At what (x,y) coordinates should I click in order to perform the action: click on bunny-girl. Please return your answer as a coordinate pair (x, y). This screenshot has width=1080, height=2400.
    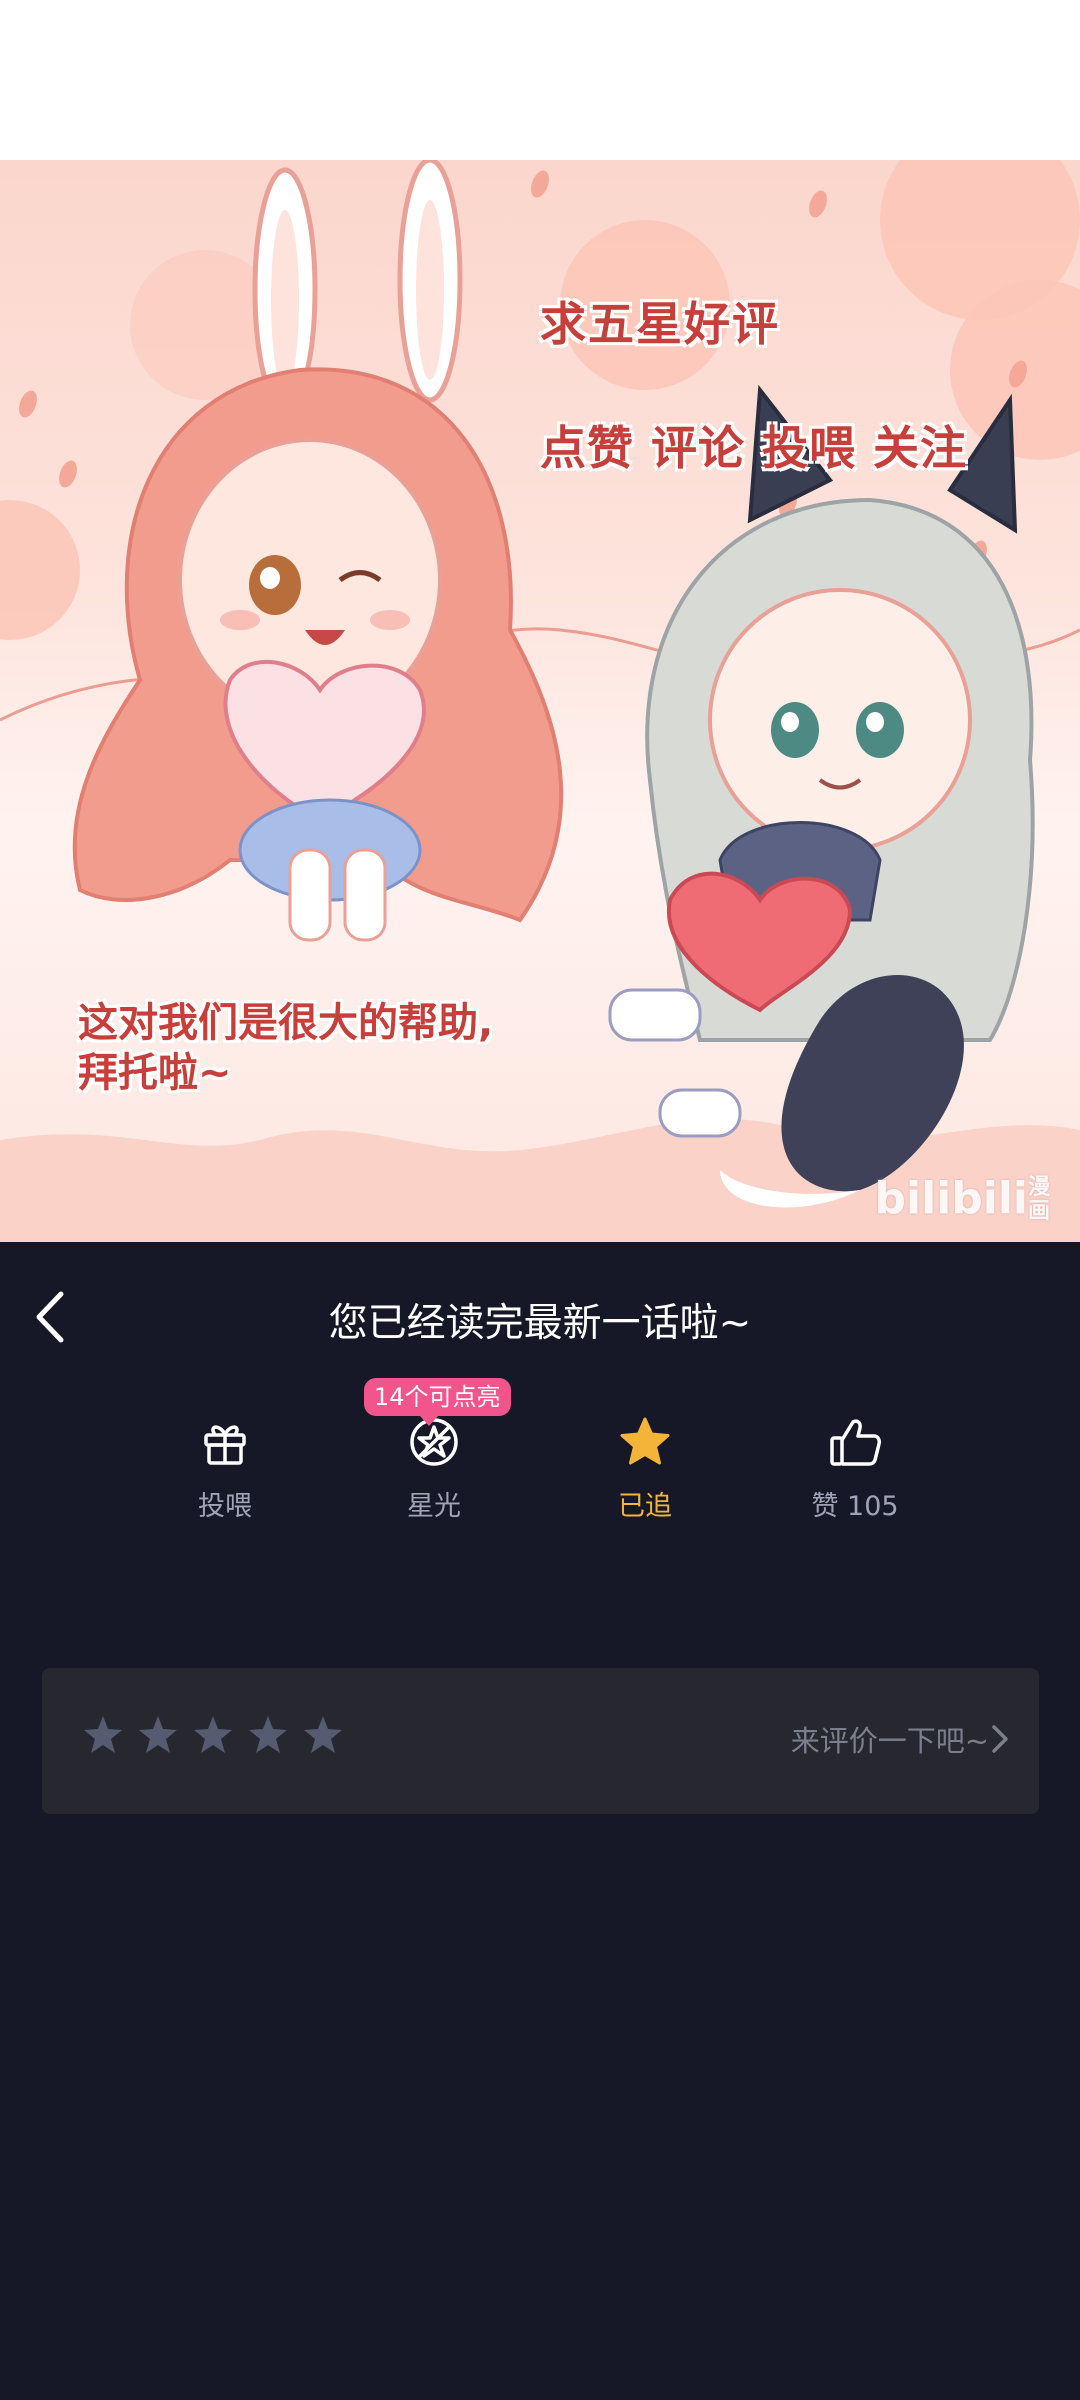
    Looking at the image, I should click on (318, 551).